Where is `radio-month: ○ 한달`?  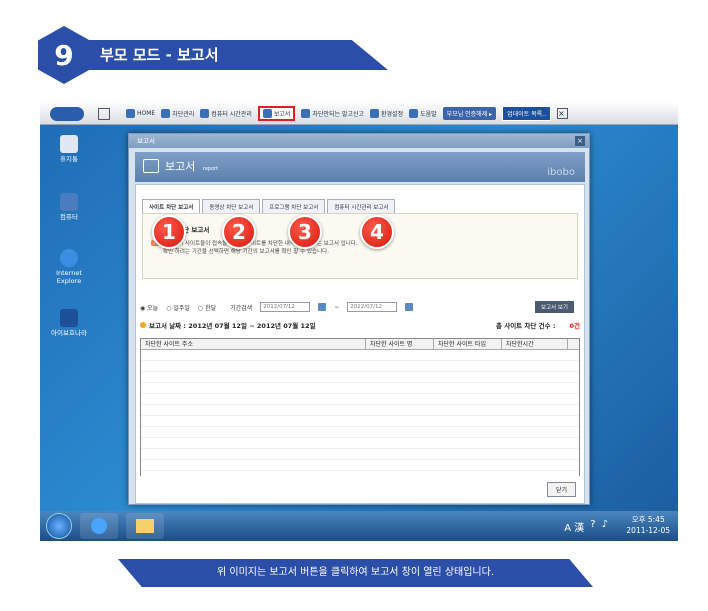 radio-month: ○ 한달 is located at coordinates (207, 307).